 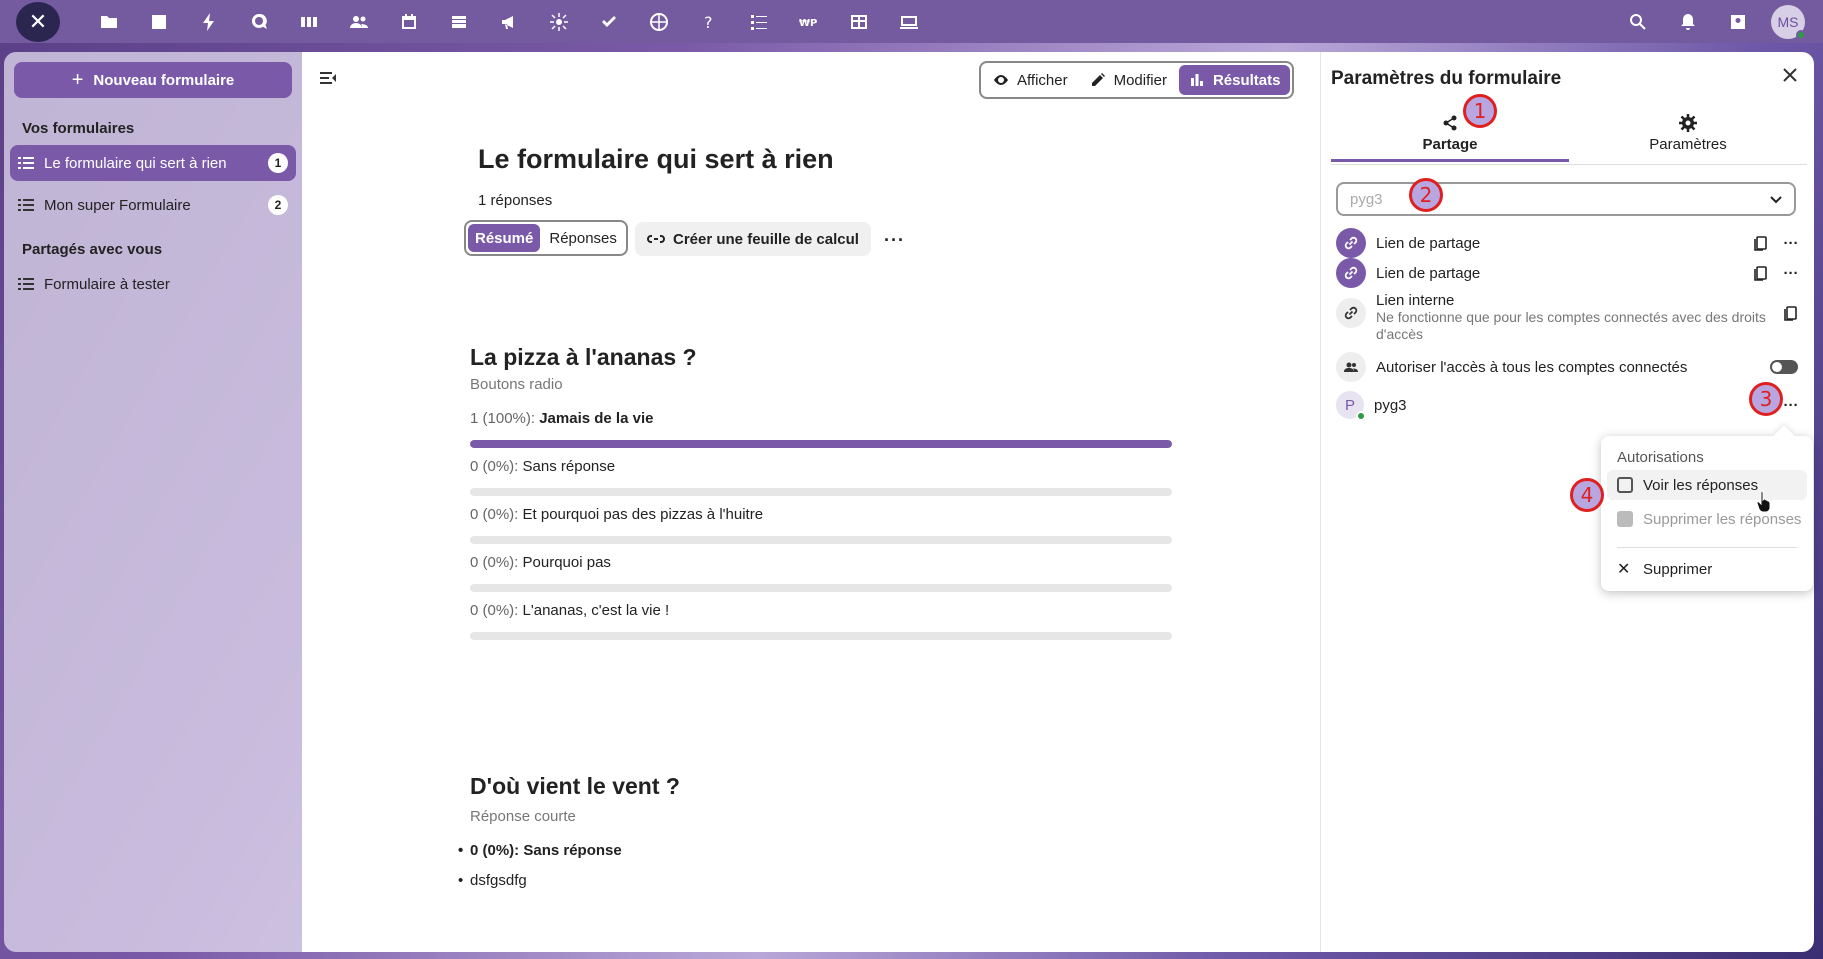 What do you see at coordinates (278, 163) in the screenshot?
I see `response-count-badge: 1` at bounding box center [278, 163].